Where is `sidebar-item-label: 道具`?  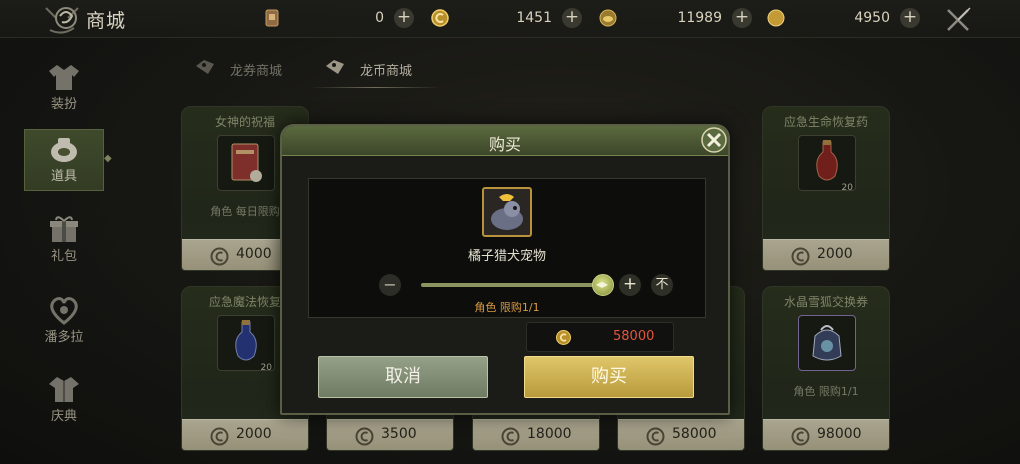 sidebar-item-label: 道具 is located at coordinates (63, 176).